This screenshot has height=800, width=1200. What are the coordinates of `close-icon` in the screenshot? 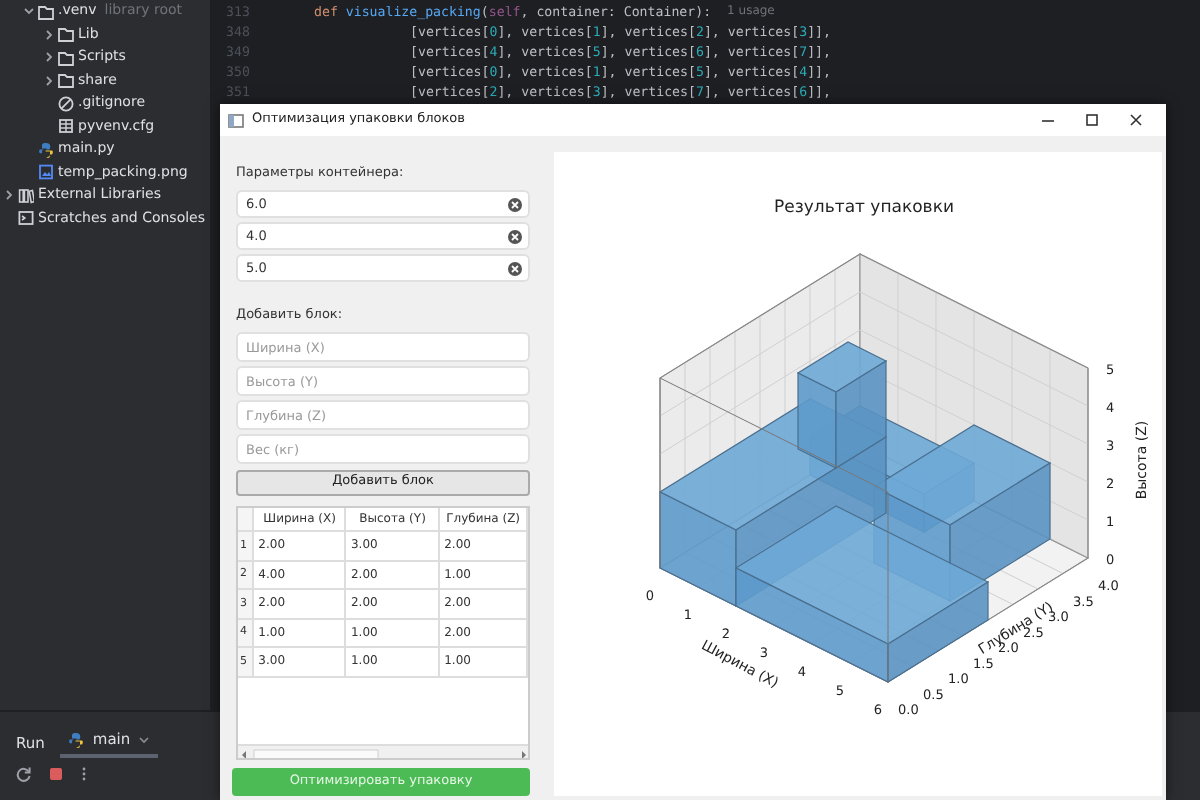 It's located at (1136, 120).